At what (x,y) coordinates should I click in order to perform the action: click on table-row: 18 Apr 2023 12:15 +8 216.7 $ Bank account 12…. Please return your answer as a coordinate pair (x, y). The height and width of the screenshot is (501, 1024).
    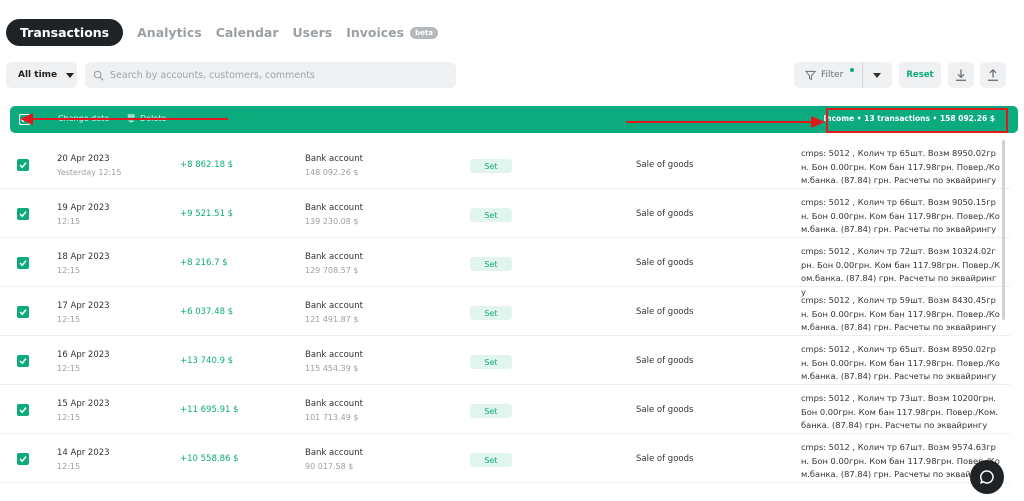
    Looking at the image, I should click on (505, 267).